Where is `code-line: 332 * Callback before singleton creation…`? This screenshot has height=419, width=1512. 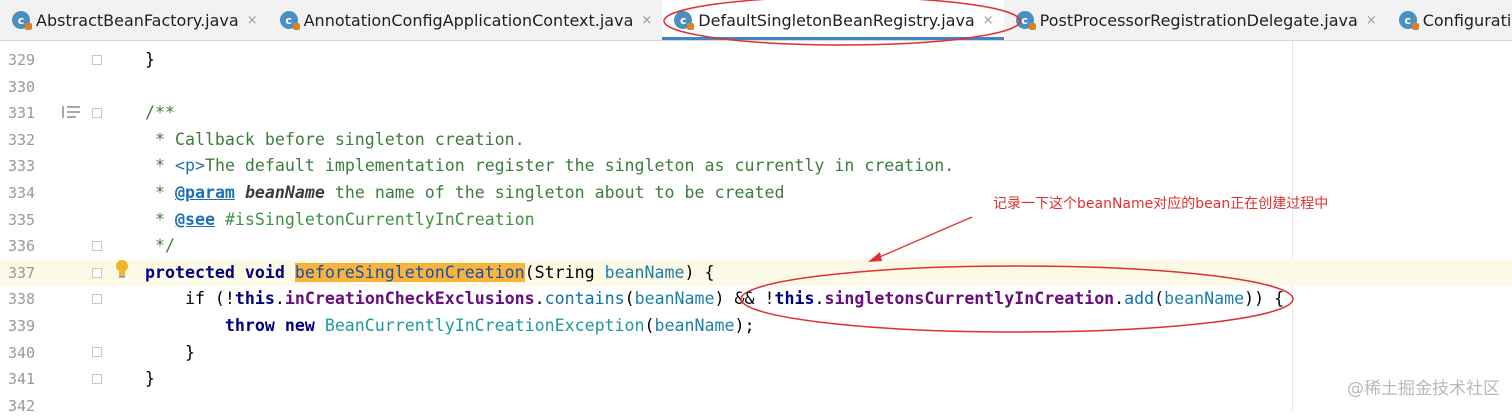 code-line: 332 * Callback before singleton creation… is located at coordinates (756, 140).